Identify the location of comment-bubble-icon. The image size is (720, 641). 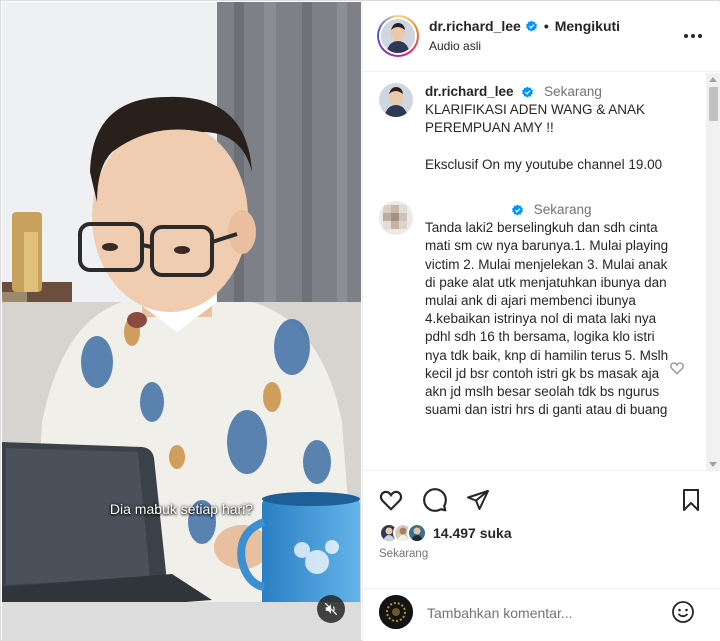
(435, 500).